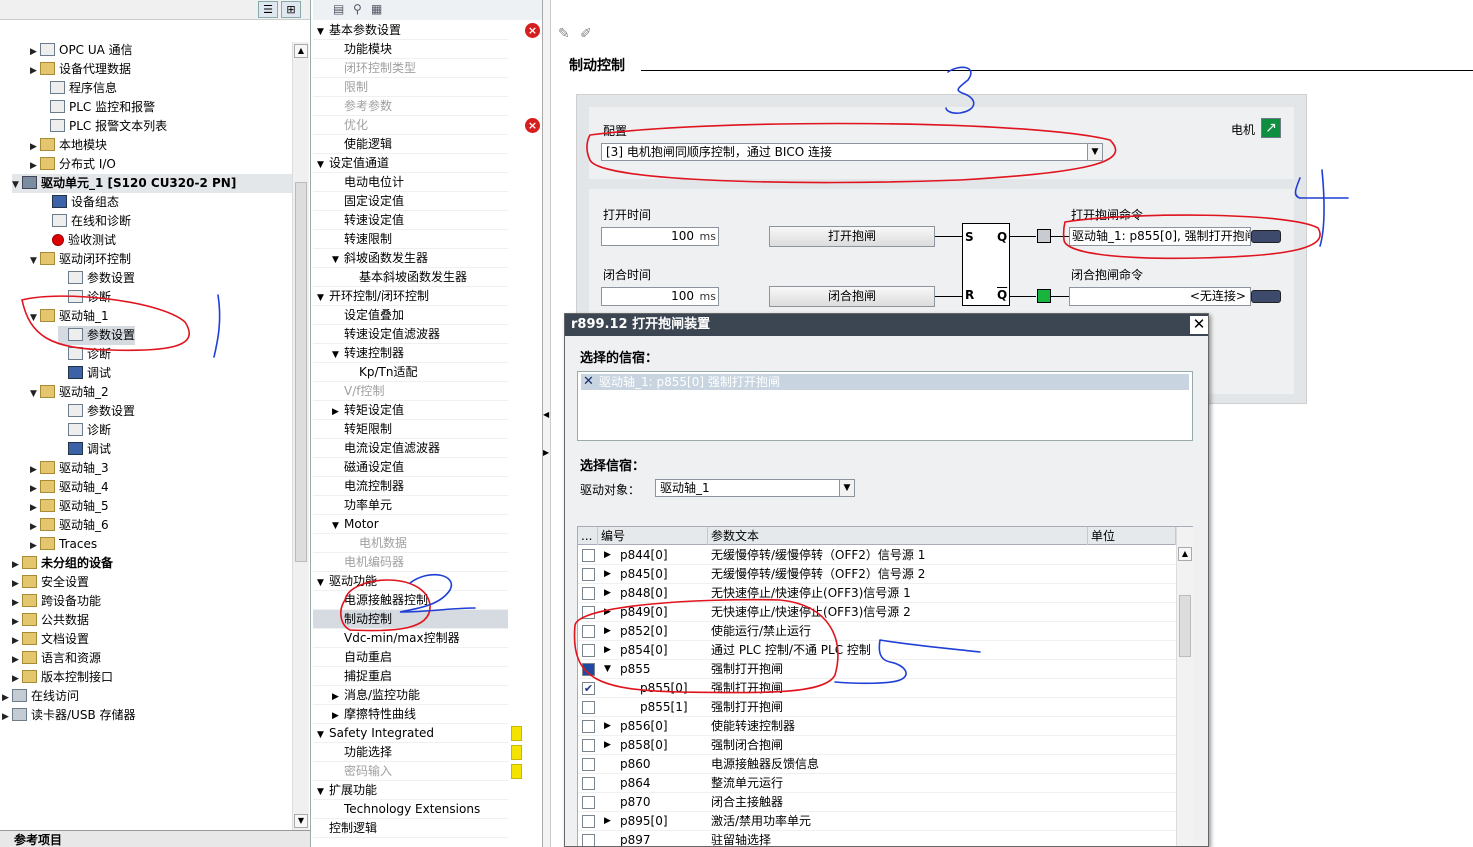 The image size is (1473, 847). What do you see at coordinates (410, 391) in the screenshot?
I see `nav-item: V/f控制` at bounding box center [410, 391].